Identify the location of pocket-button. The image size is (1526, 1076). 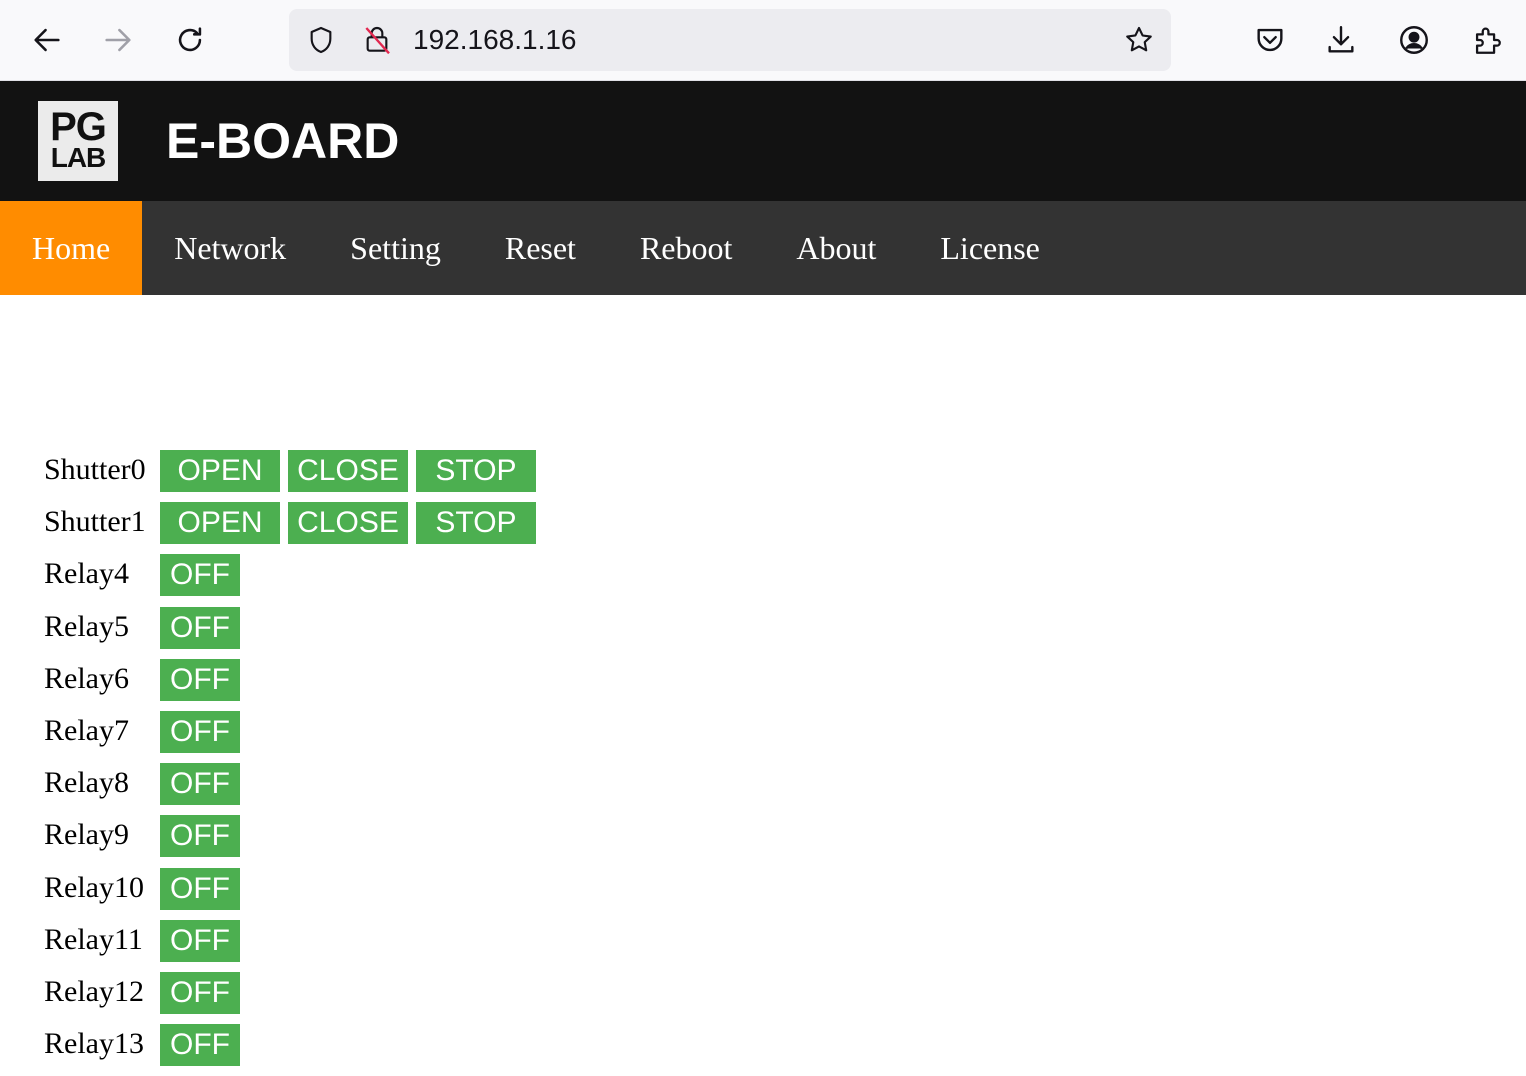
(1270, 40).